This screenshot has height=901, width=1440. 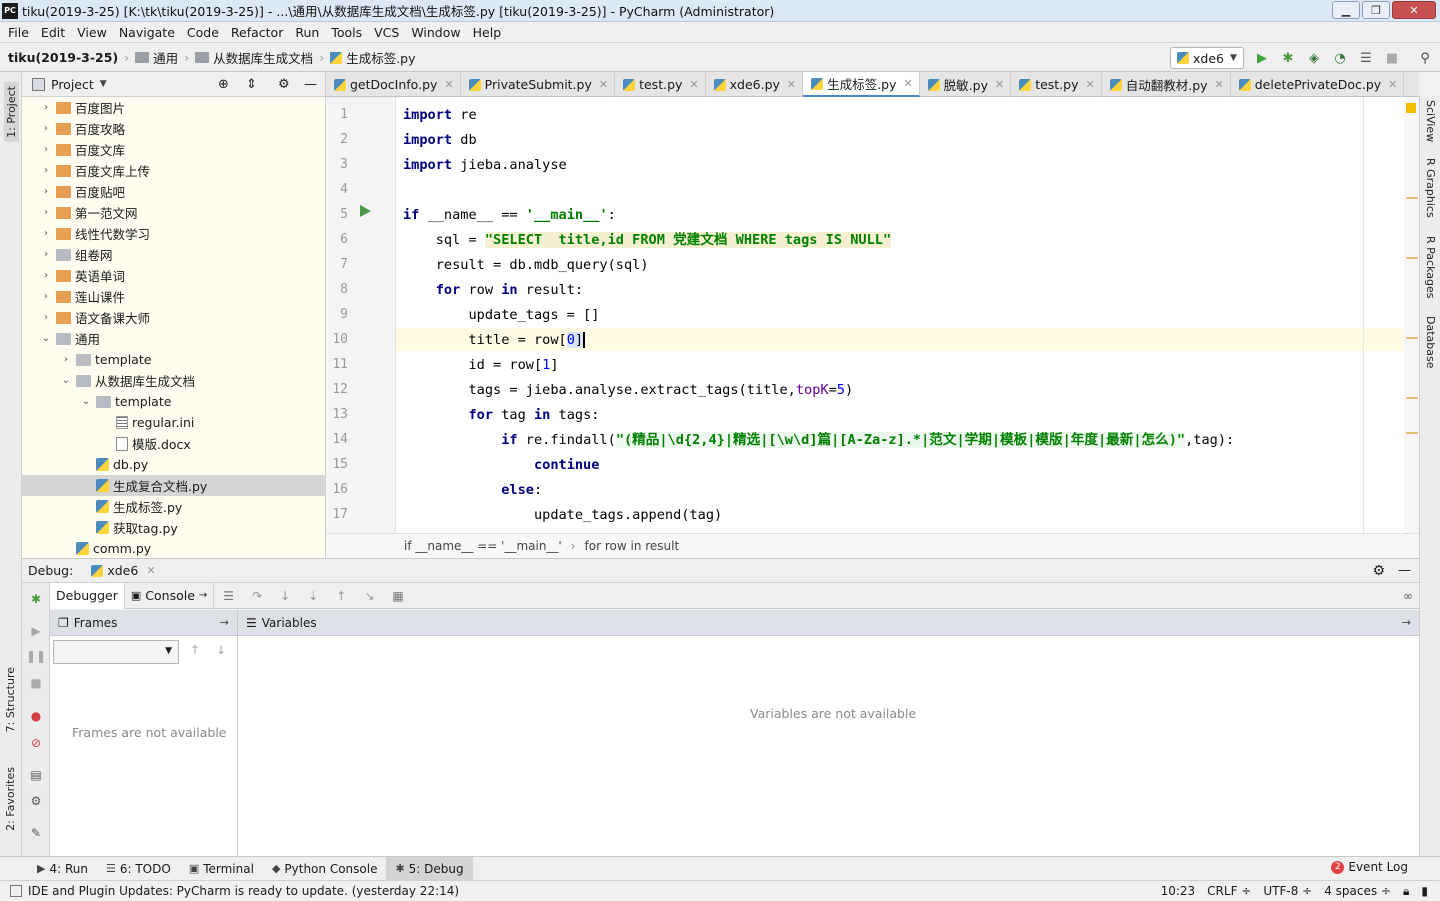 I want to click on search-everywhere-icon: ⚲, so click(x=1425, y=58).